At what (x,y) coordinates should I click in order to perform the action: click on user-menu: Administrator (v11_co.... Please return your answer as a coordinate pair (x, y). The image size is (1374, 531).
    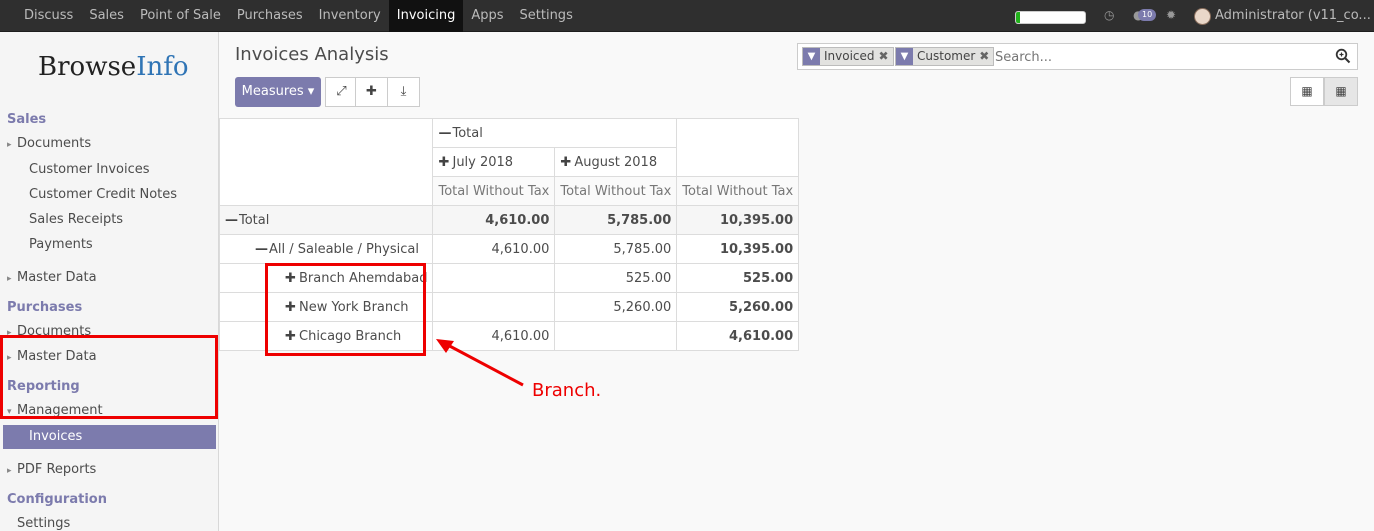
    Looking at the image, I should click on (1293, 16).